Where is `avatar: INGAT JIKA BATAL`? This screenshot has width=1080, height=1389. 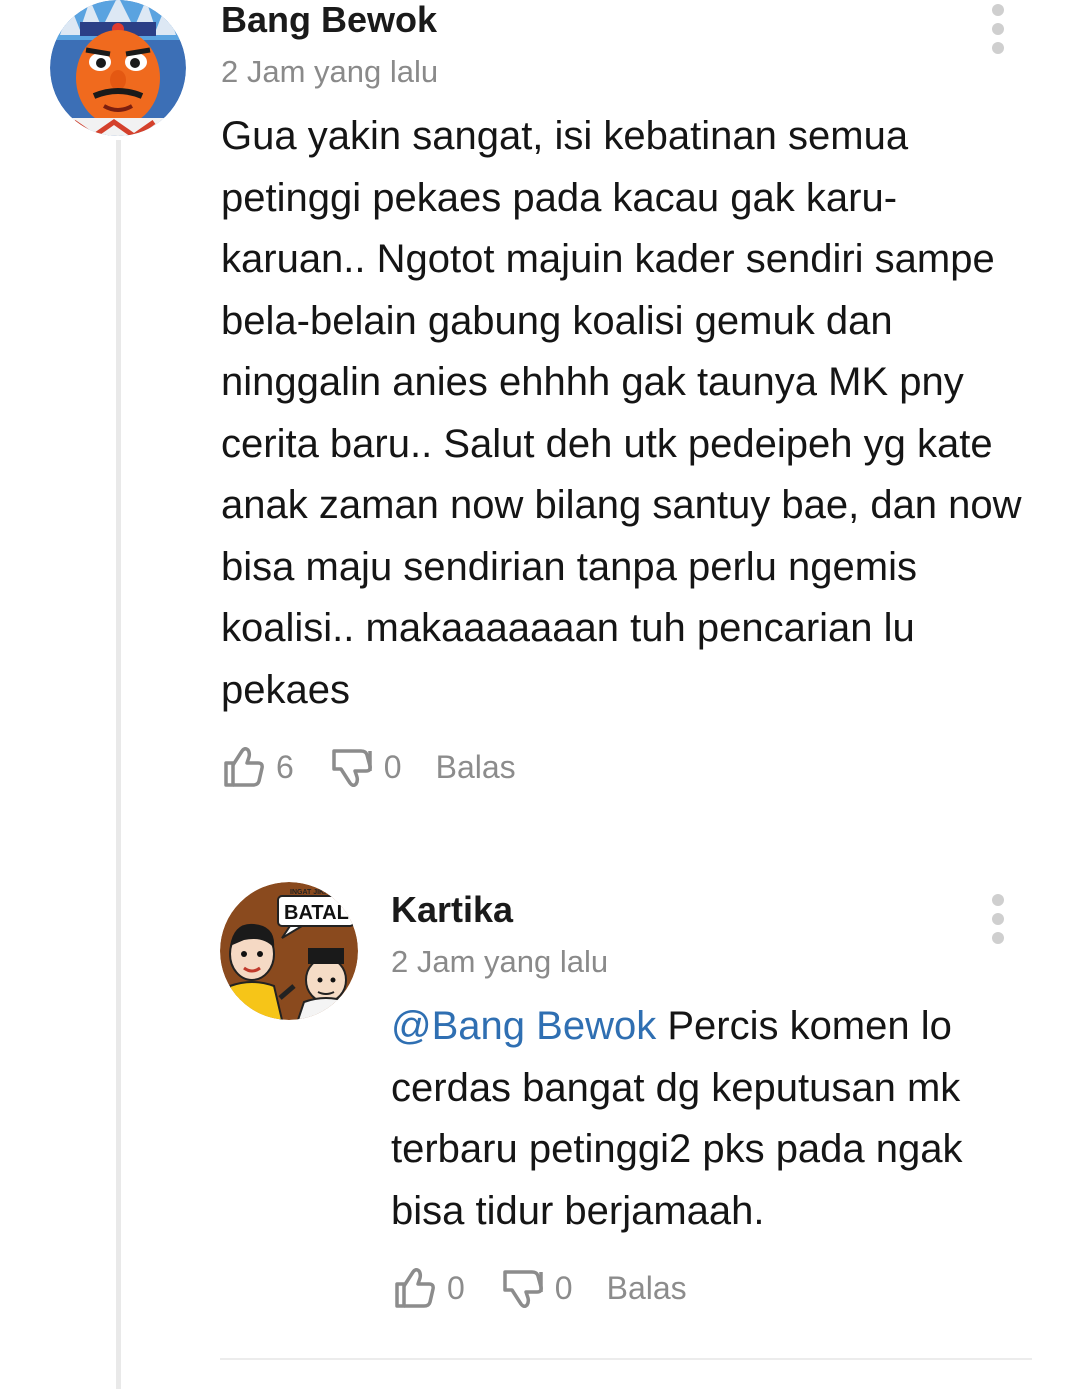 avatar: INGAT JIKA BATAL is located at coordinates (289, 951).